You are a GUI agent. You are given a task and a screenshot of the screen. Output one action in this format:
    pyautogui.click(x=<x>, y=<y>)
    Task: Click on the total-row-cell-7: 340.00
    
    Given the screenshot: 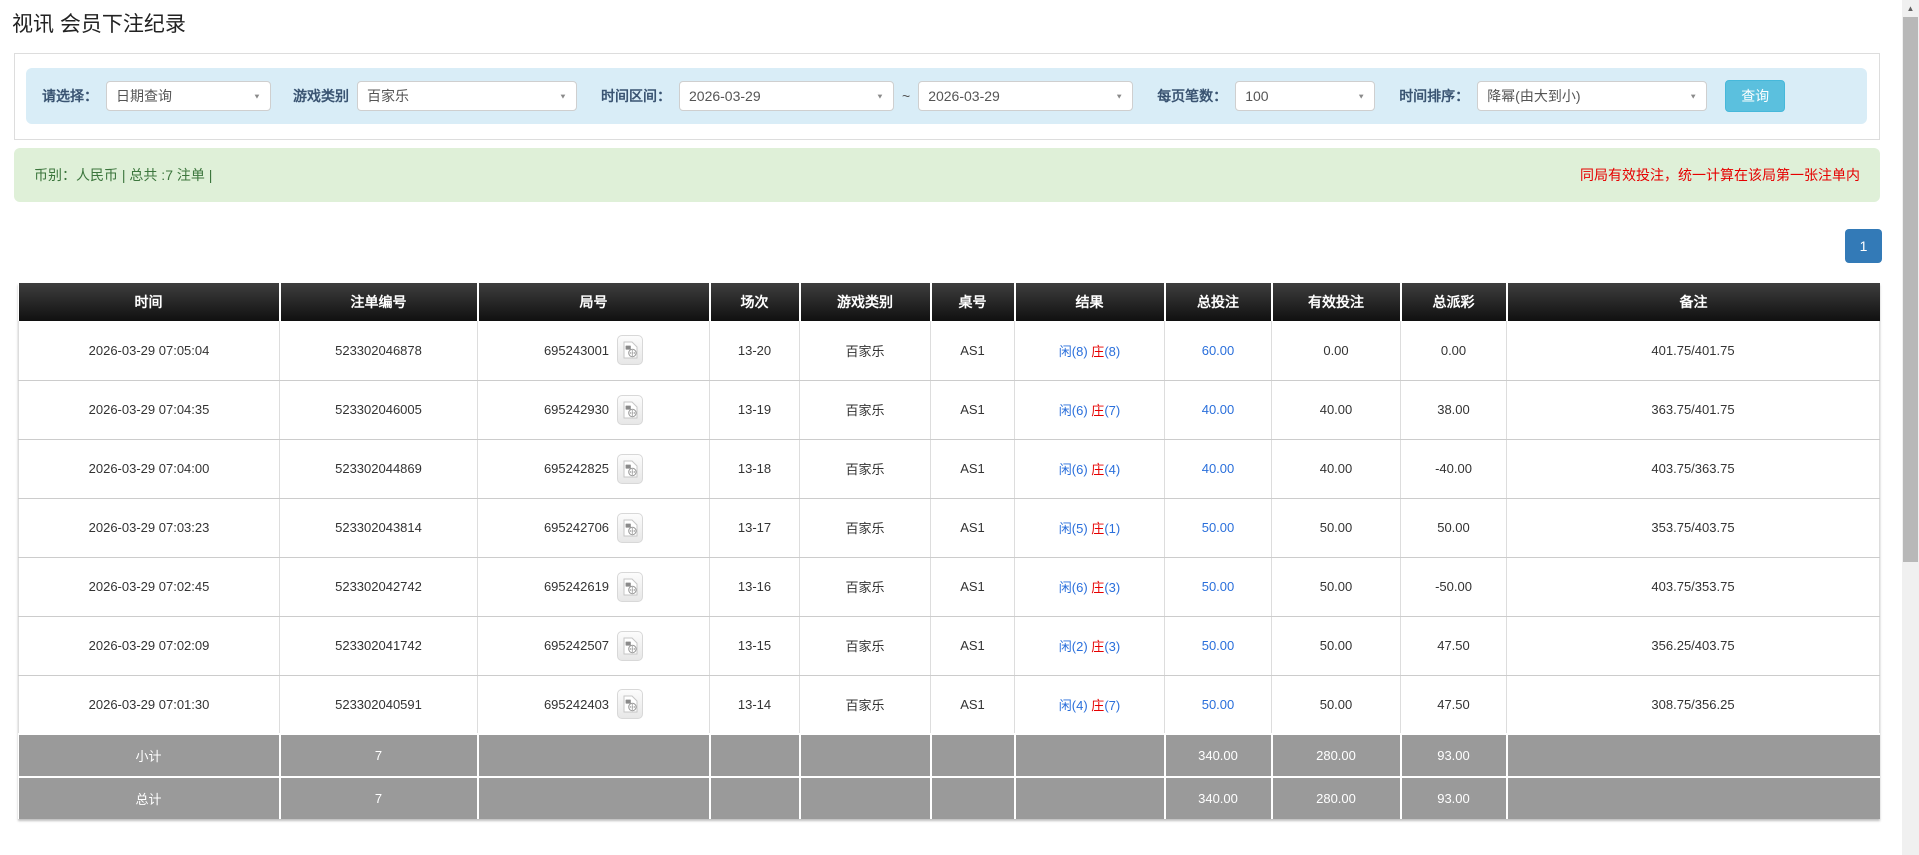 What is the action you would take?
    pyautogui.click(x=1218, y=797)
    